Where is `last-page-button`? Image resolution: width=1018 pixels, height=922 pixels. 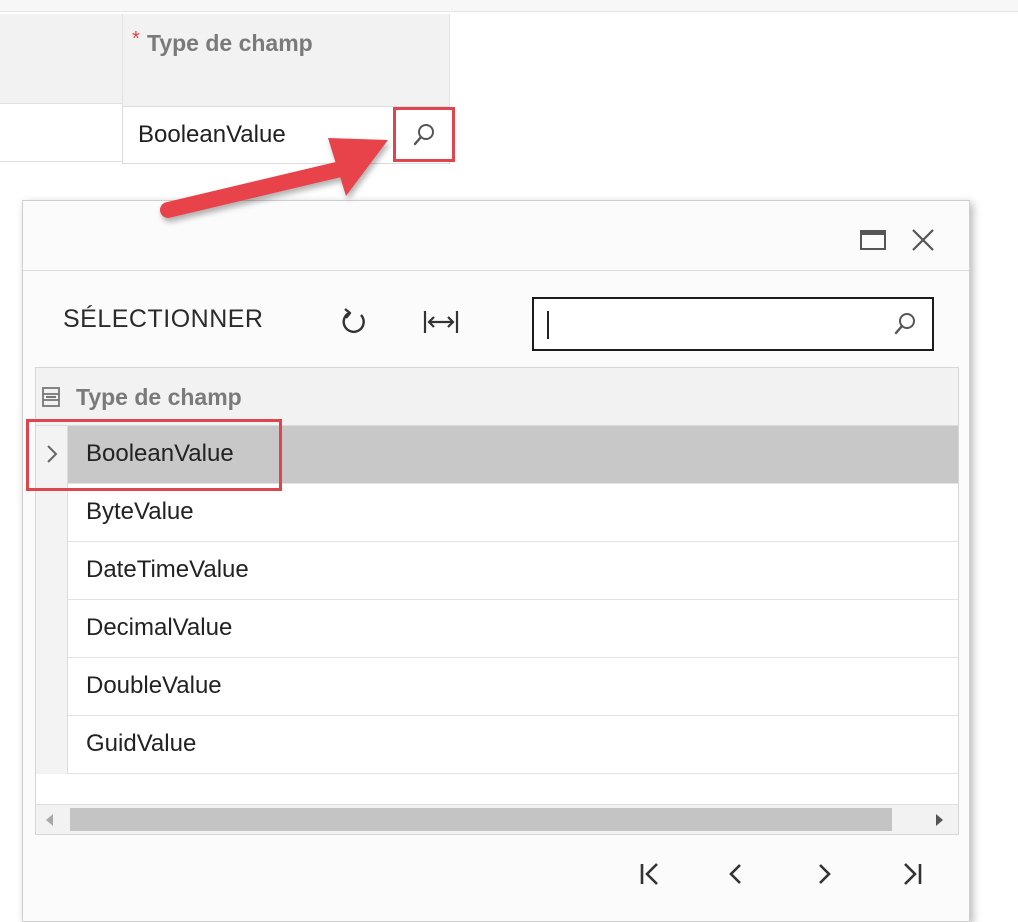 last-page-button is located at coordinates (912, 874).